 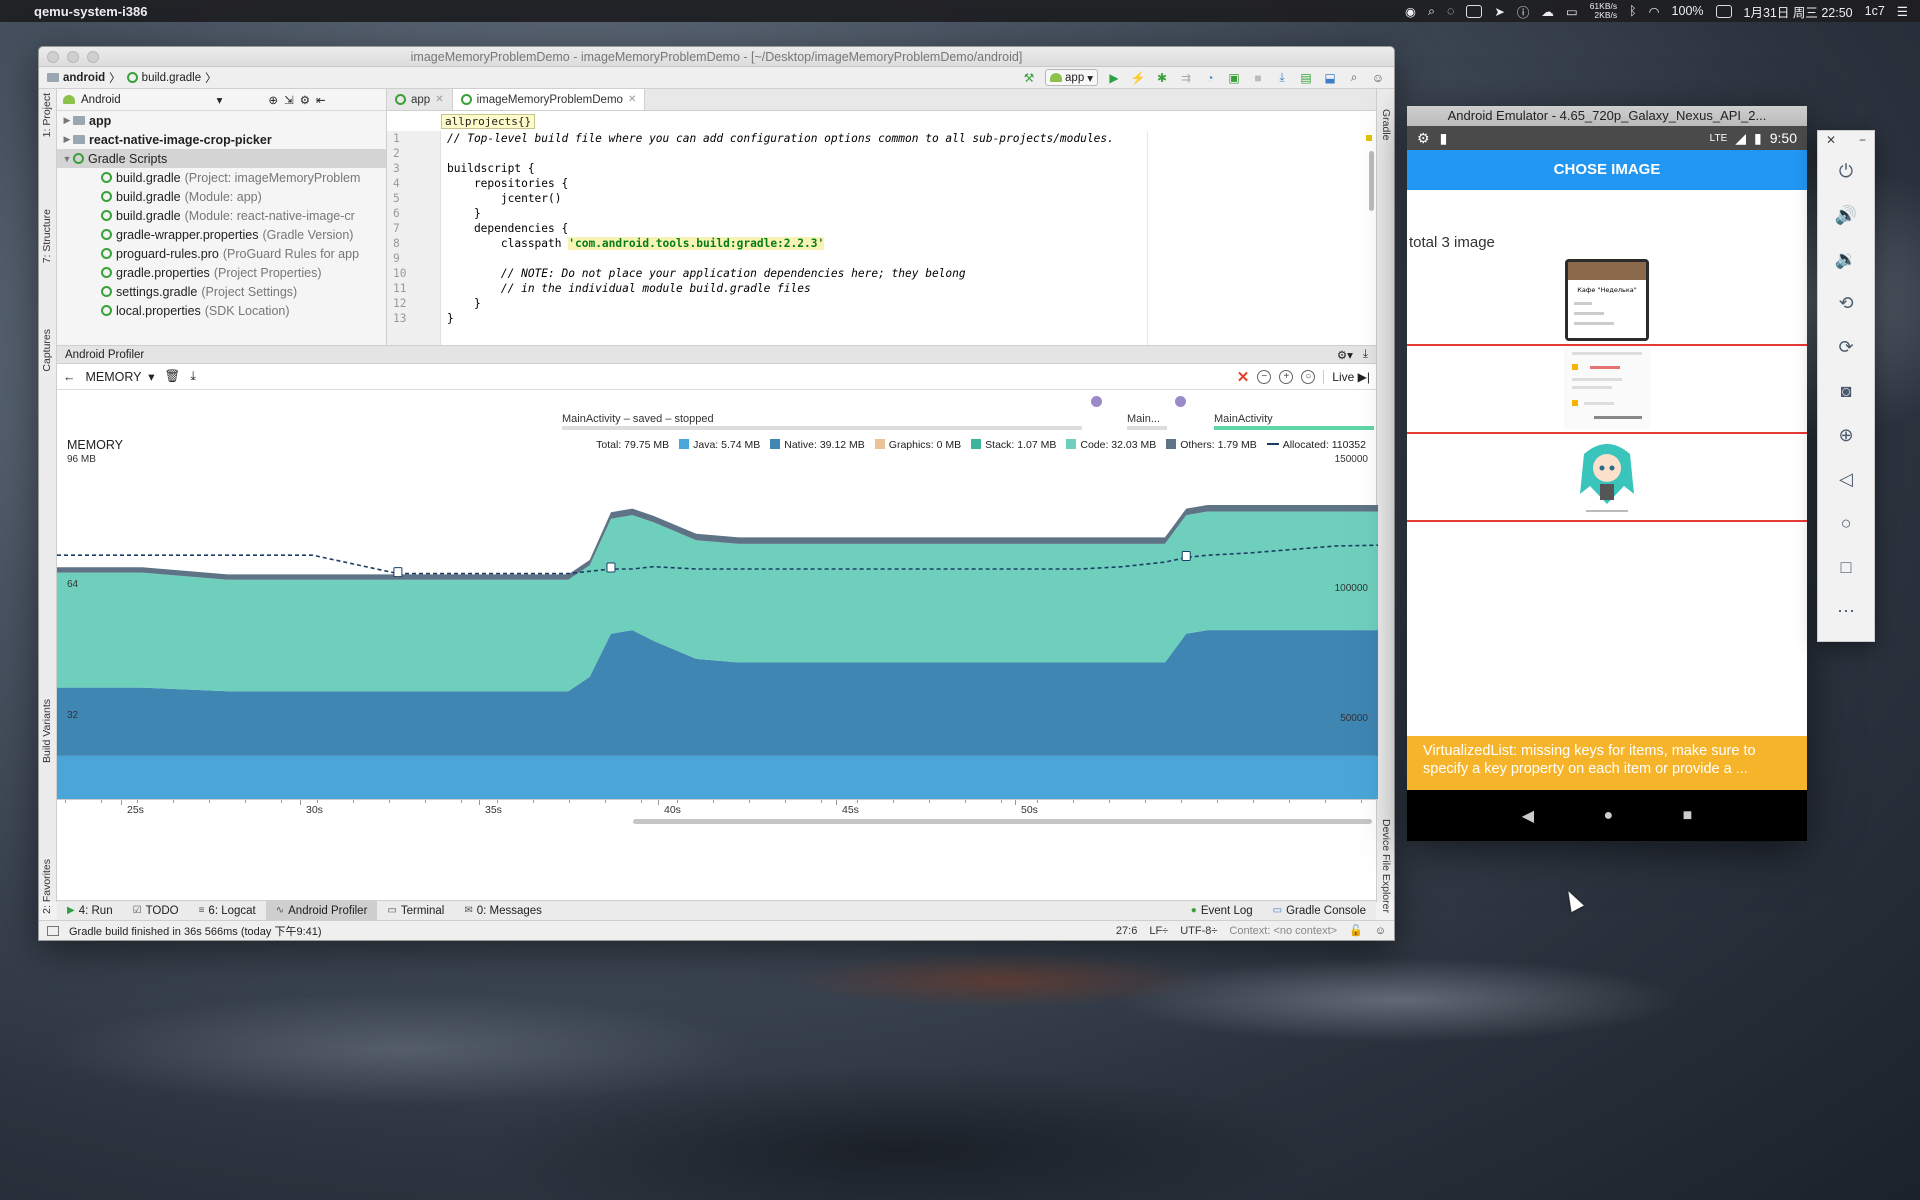 What do you see at coordinates (84, 78) in the screenshot?
I see `breadcrumb-android: android 〉` at bounding box center [84, 78].